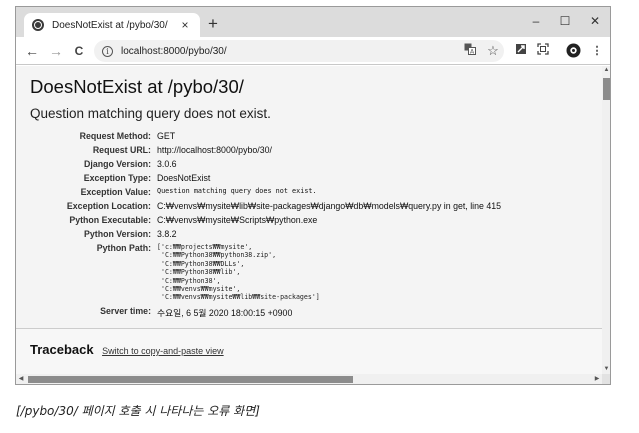 Image resolution: width=639 pixels, height=433 pixels. What do you see at coordinates (79, 51) in the screenshot?
I see `reload-button: C` at bounding box center [79, 51].